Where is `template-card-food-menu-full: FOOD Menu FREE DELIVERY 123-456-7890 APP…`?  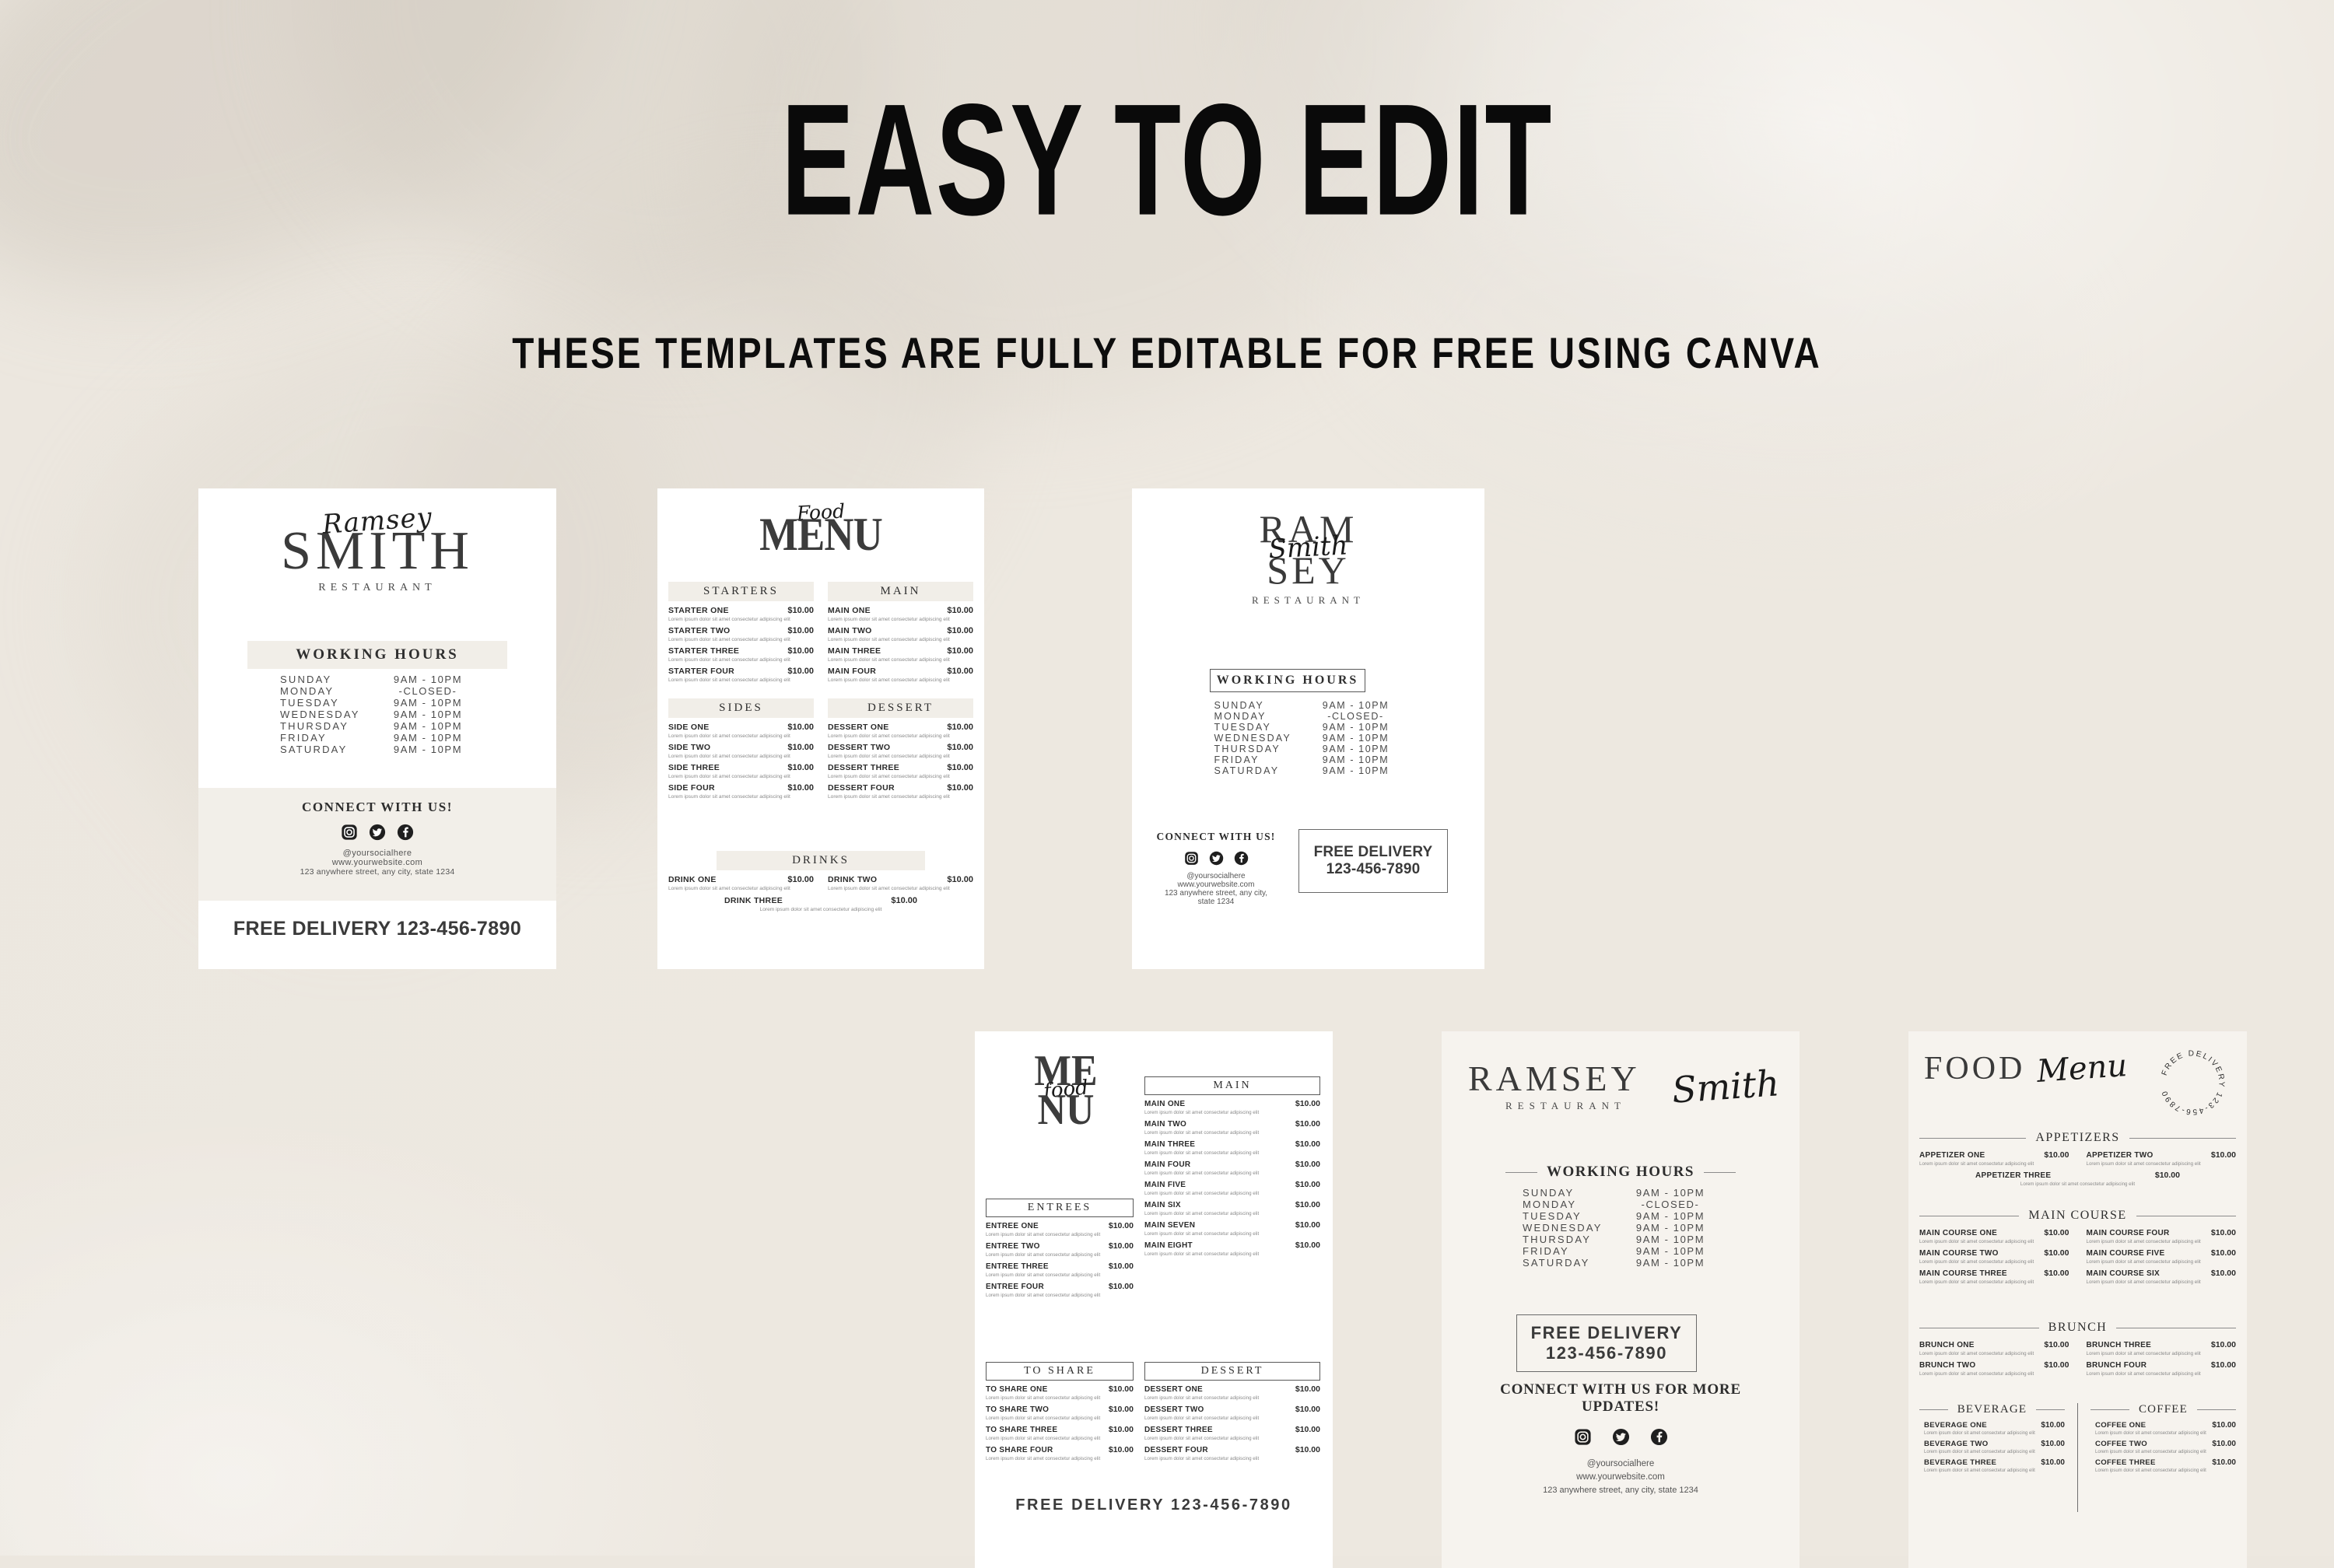
template-card-food-menu-full: FOOD Menu FREE DELIVERY 123-456-7890 APP… is located at coordinates (2077, 1300).